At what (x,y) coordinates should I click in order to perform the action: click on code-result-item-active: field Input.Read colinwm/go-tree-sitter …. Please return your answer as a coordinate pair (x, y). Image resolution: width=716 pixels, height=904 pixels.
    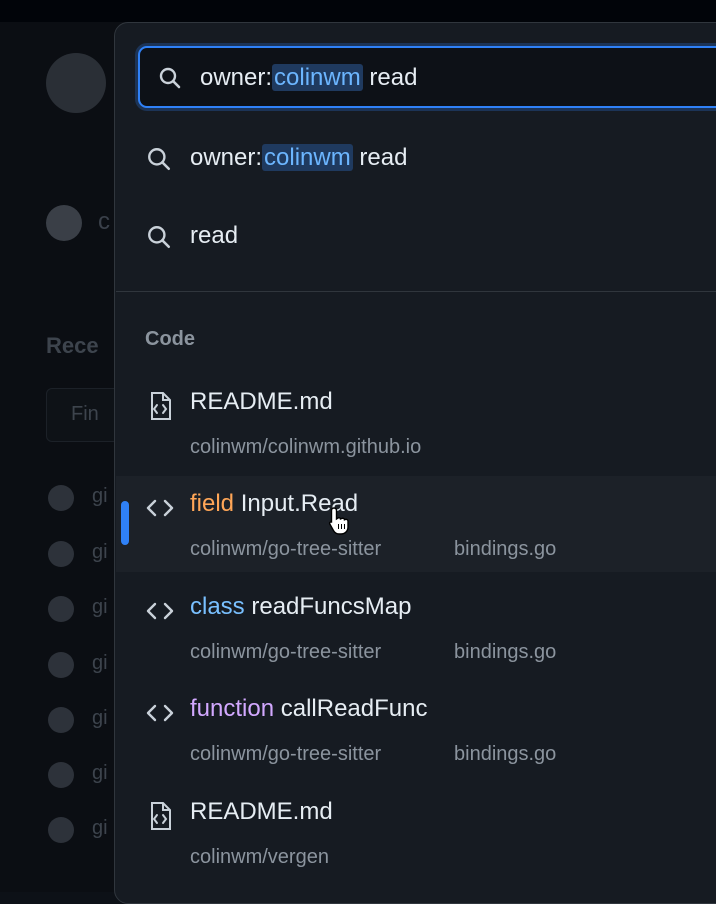
    Looking at the image, I should click on (416, 524).